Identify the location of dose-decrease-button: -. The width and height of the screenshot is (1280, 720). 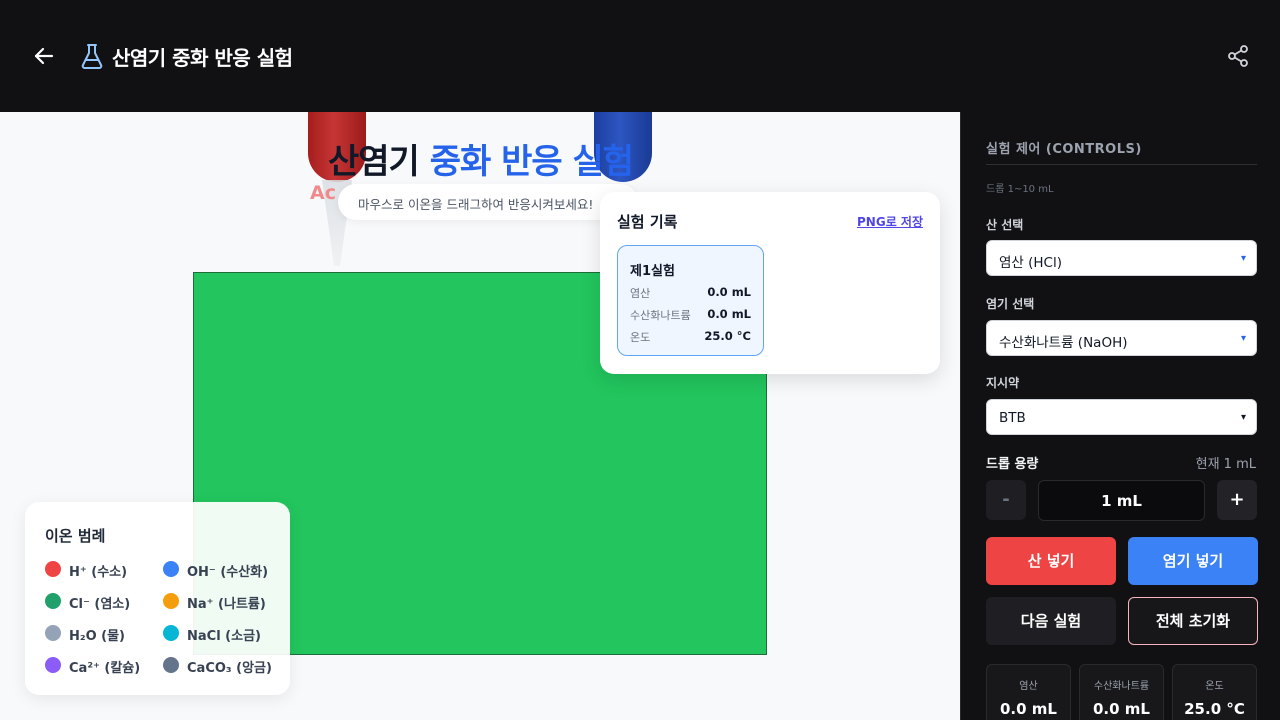
(1006, 500).